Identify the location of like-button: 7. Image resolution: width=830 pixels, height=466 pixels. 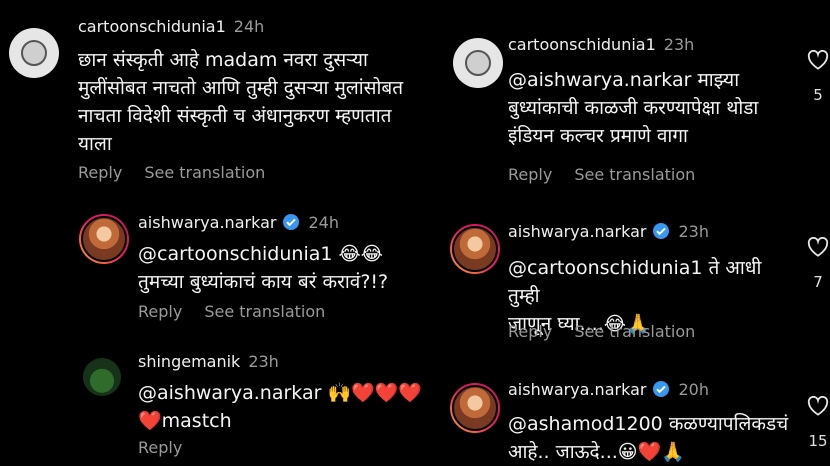
(817, 264).